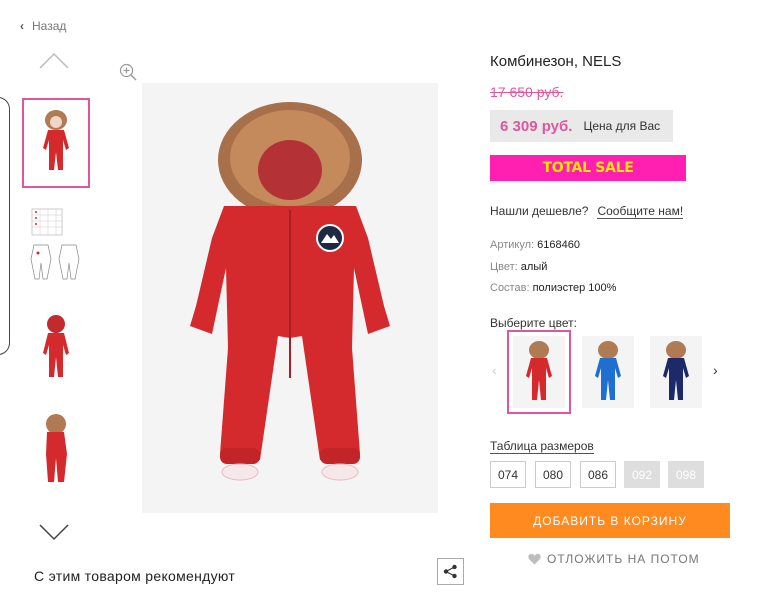  What do you see at coordinates (553, 474) in the screenshot?
I see `size-option-080: 080` at bounding box center [553, 474].